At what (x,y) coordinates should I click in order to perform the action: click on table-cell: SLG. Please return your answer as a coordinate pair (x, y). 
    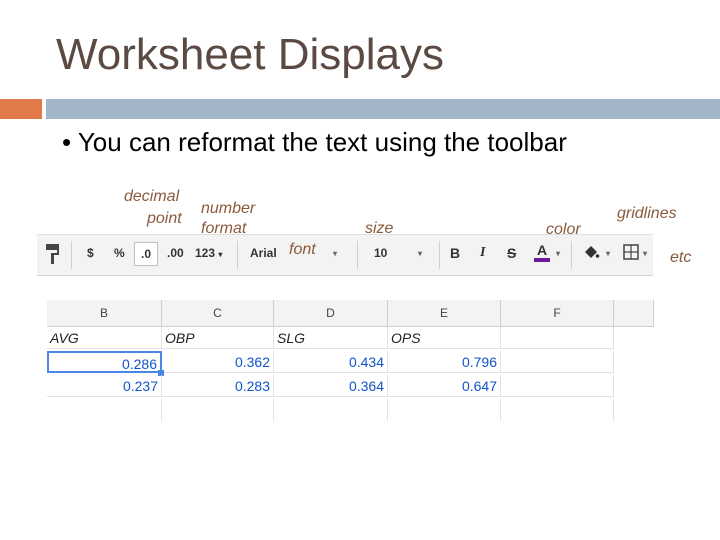
    Looking at the image, I should click on (331, 338).